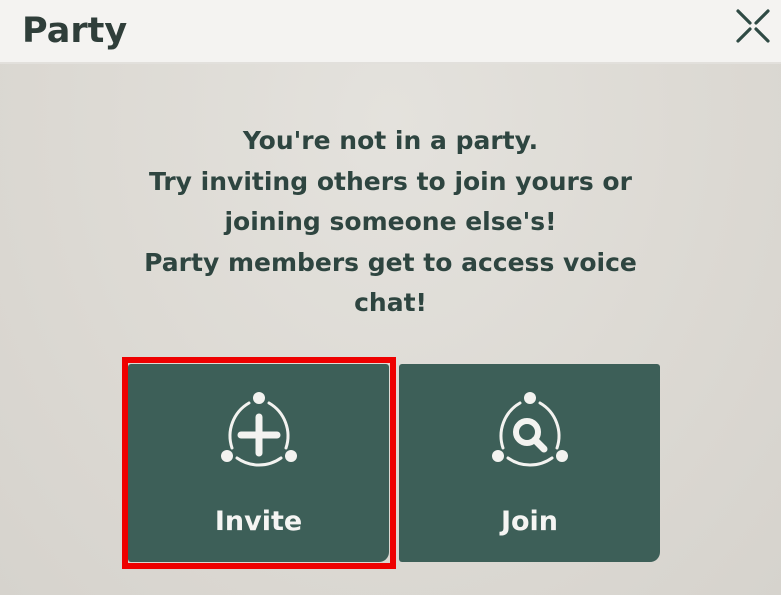 The image size is (781, 595). I want to click on message-line: chat!, so click(390, 302).